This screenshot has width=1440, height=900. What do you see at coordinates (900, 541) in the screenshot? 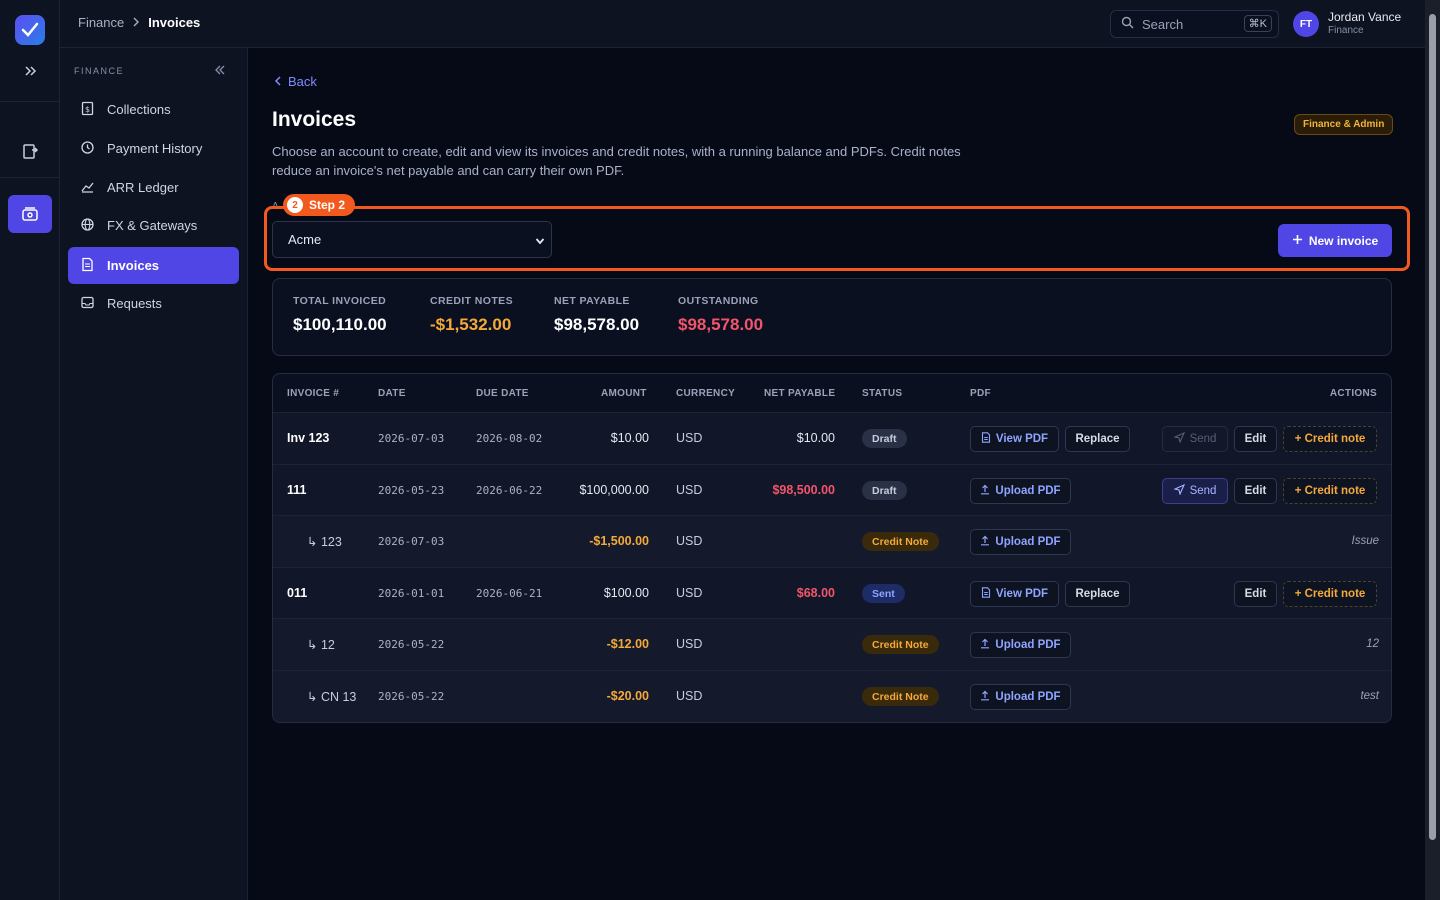
I see `status-badge: Credit Note` at bounding box center [900, 541].